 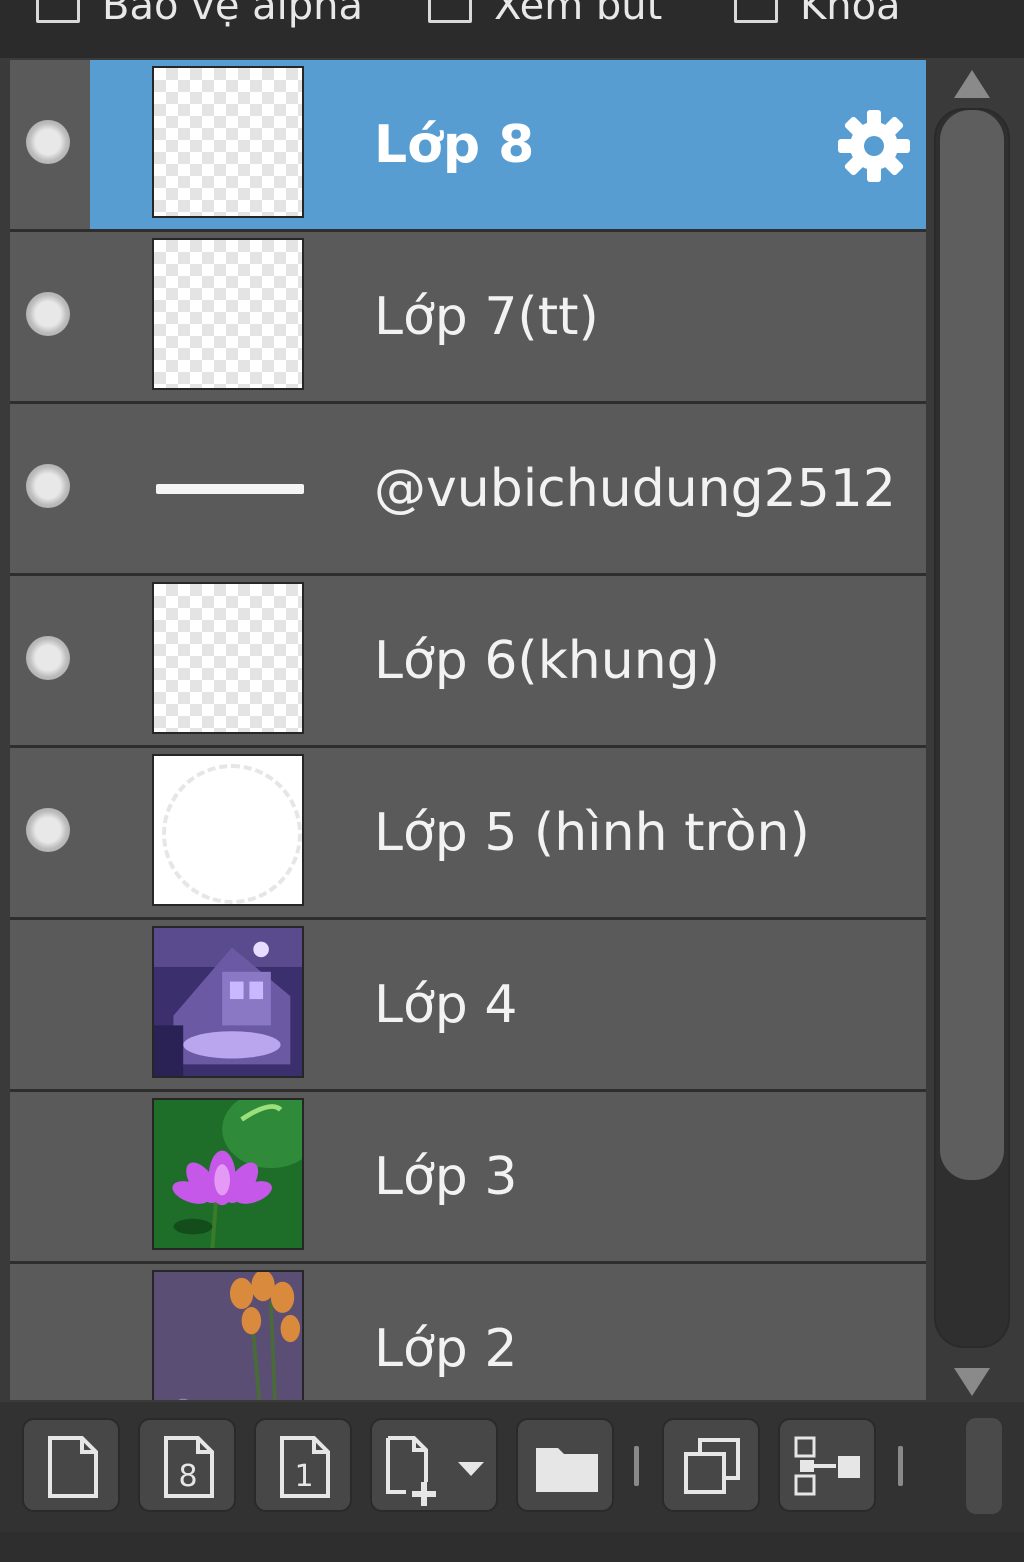 I want to click on layer-row-text: @vubichudung2512, so click(x=468, y=490).